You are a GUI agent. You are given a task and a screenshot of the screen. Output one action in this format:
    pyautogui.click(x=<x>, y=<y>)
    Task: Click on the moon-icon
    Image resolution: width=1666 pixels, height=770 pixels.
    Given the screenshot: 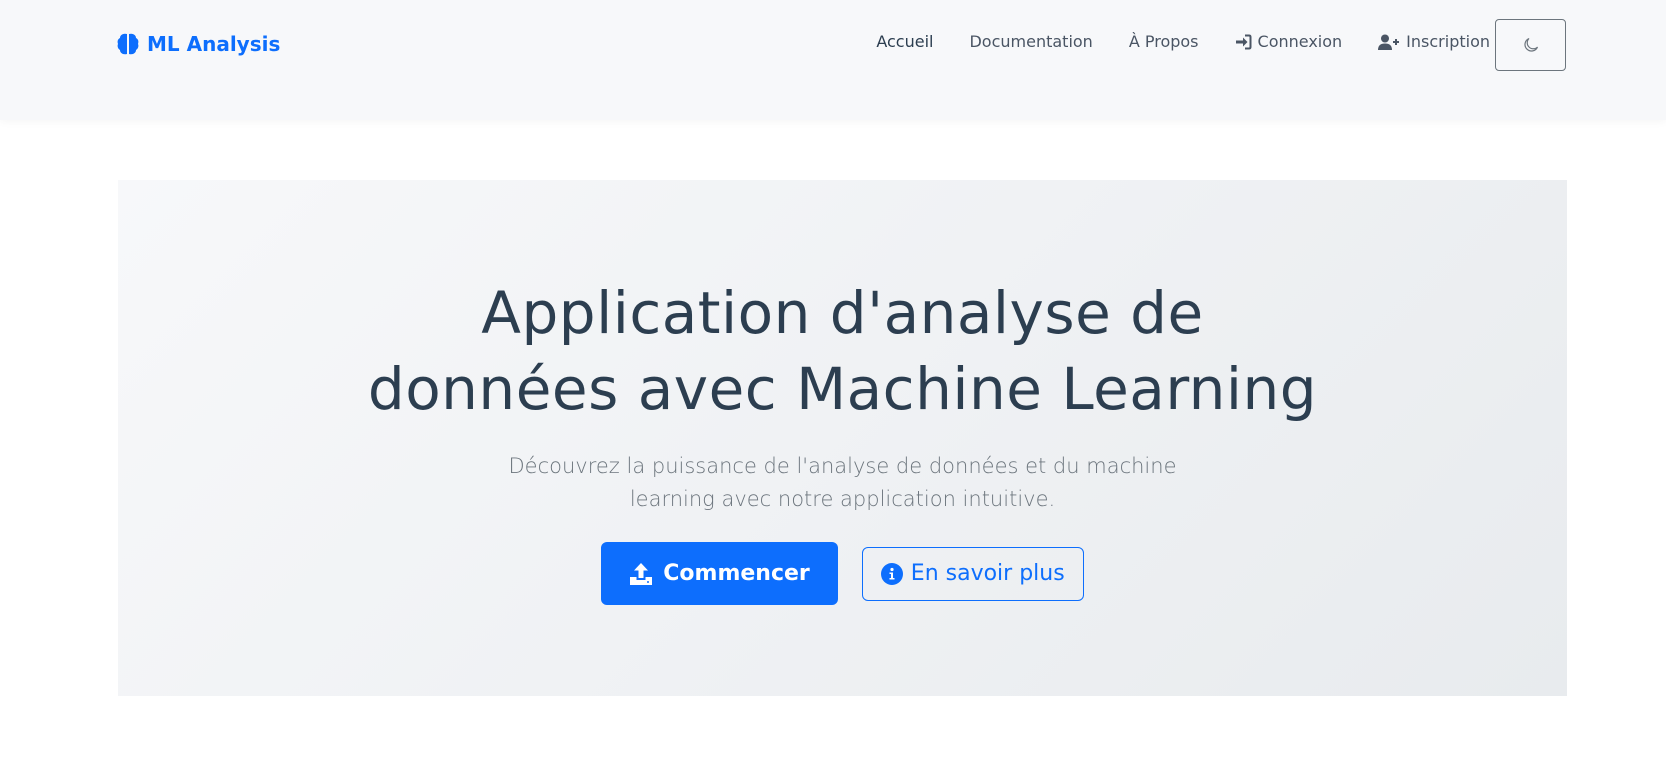 What is the action you would take?
    pyautogui.click(x=1531, y=45)
    